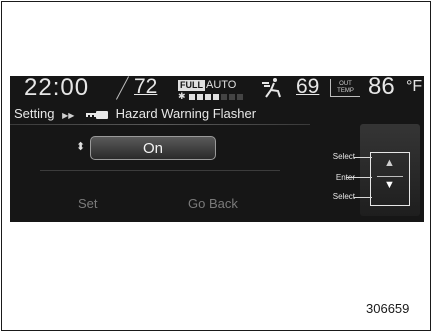 The image size is (434, 334). Describe the element at coordinates (343, 156) in the screenshot. I see `select-up-label: Select` at that location.